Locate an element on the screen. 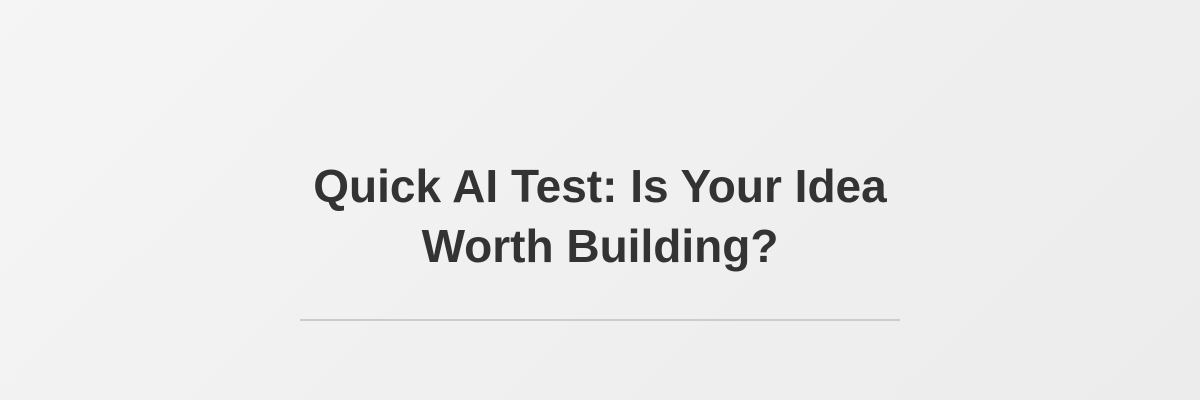 The height and width of the screenshot is (400, 1200). page-title-line-1: Quick AI Test: Is Your Idea is located at coordinates (600, 186).